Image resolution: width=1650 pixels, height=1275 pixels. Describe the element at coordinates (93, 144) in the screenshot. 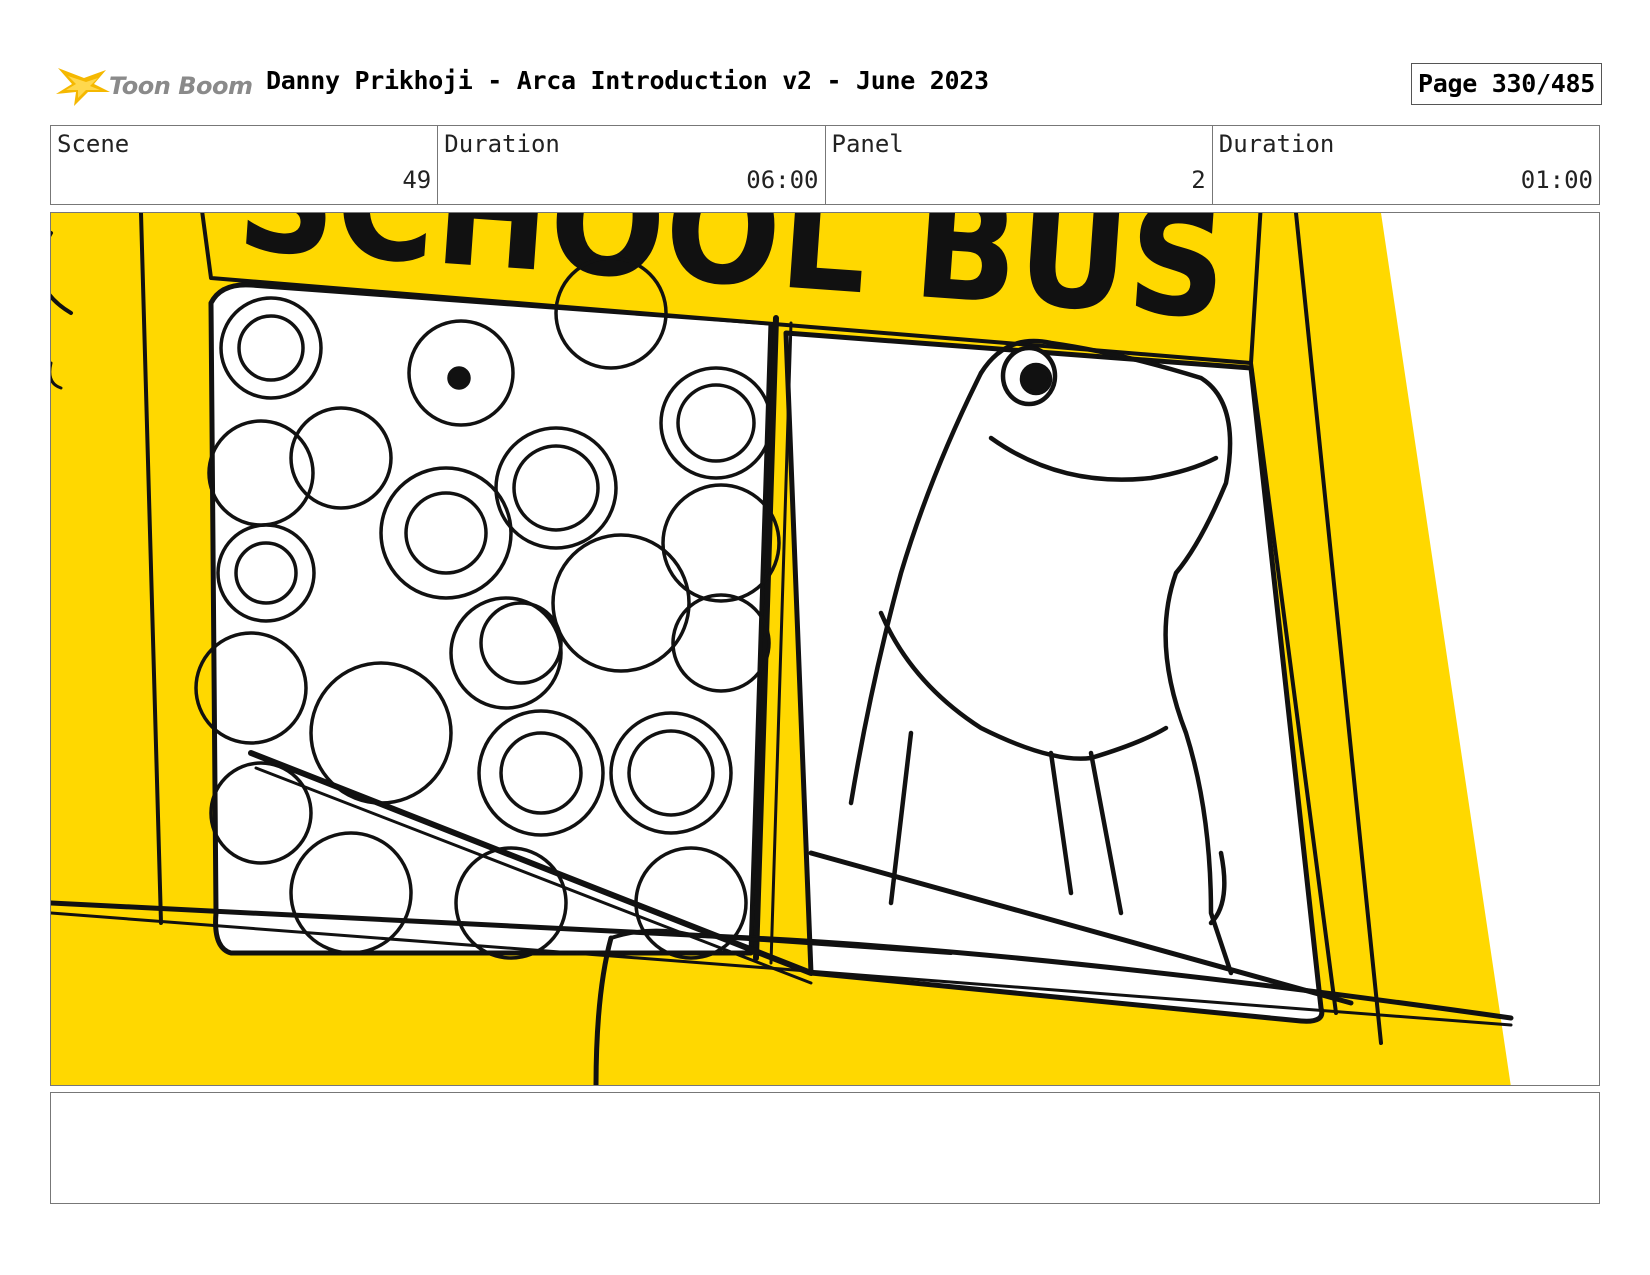

I see `scene-label: Scene` at that location.